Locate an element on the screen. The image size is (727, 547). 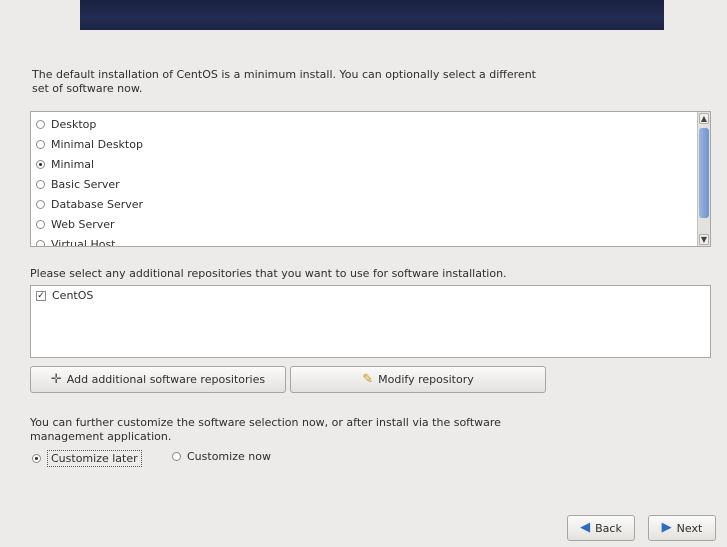
option-label: Virtual Host is located at coordinates (83, 242).